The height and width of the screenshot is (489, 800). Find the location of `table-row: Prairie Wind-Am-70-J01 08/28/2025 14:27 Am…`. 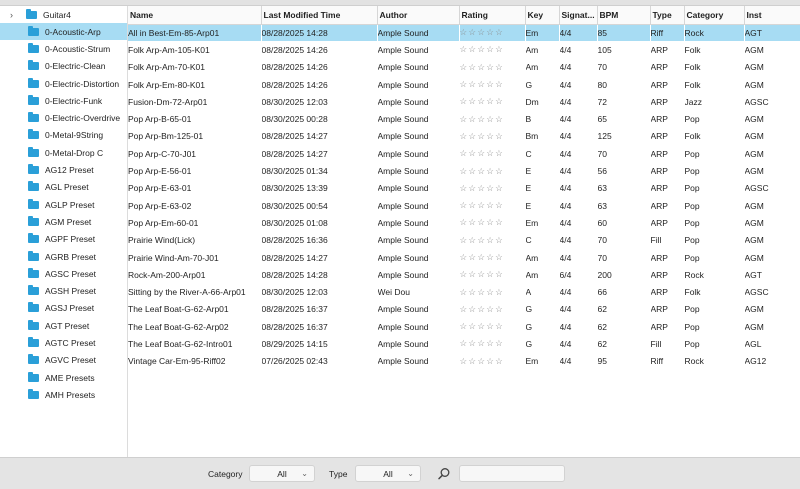

table-row: Prairie Wind-Am-70-J01 08/28/2025 14:27 Am… is located at coordinates (464, 257).